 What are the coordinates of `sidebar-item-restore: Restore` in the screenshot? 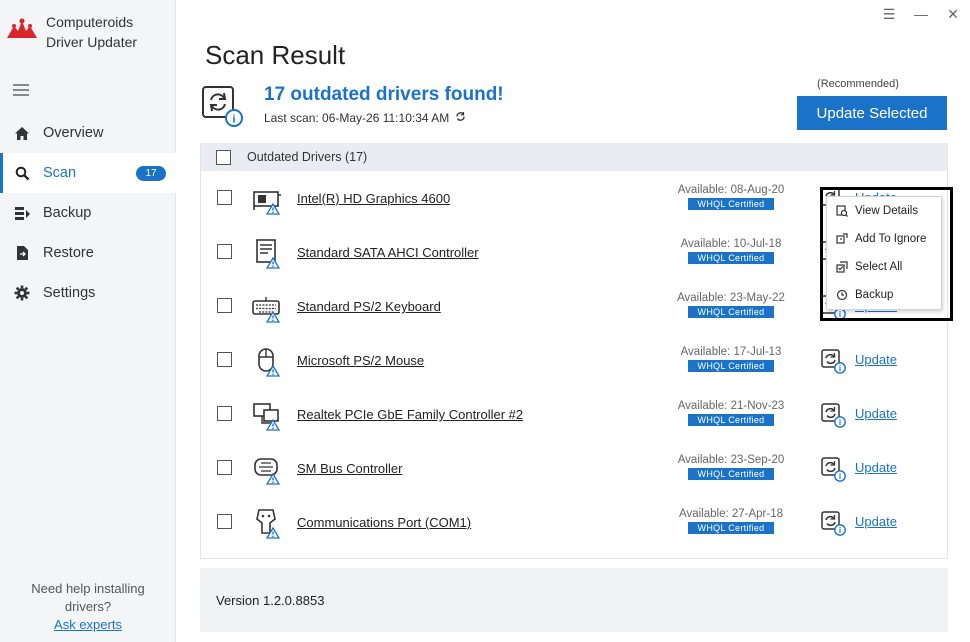 It's located at (88, 253).